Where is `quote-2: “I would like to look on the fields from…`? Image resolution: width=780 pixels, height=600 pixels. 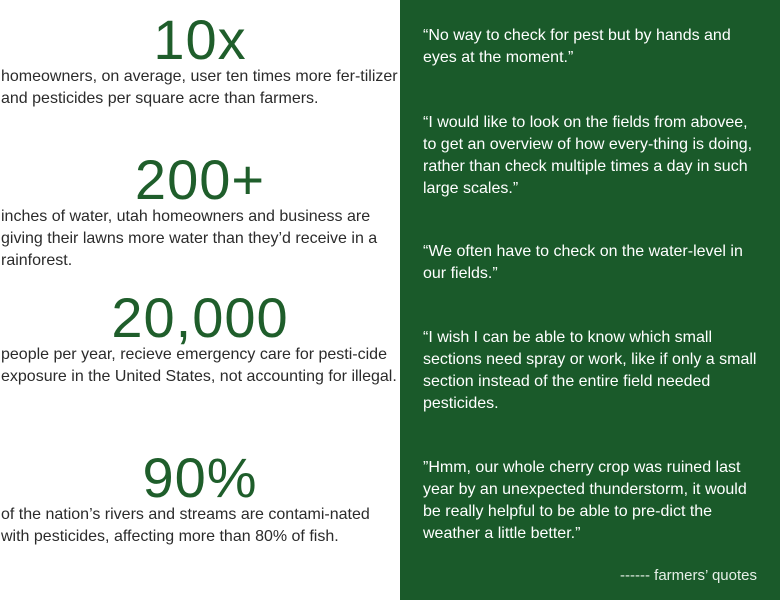
quote-2: “I would like to look on the fields from… is located at coordinates (588, 155).